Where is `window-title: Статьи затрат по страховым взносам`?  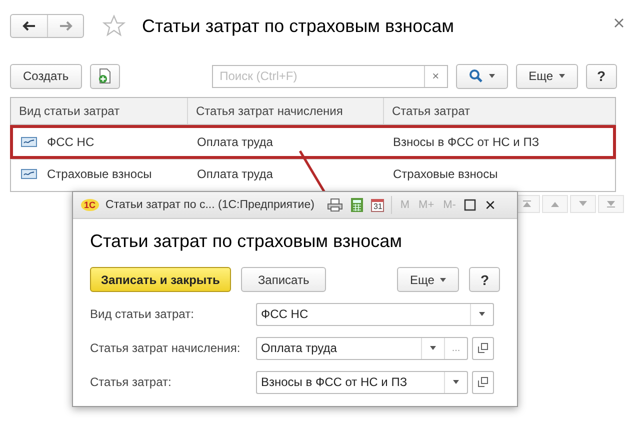 window-title: Статьи затрат по страховым взносам is located at coordinates (298, 26).